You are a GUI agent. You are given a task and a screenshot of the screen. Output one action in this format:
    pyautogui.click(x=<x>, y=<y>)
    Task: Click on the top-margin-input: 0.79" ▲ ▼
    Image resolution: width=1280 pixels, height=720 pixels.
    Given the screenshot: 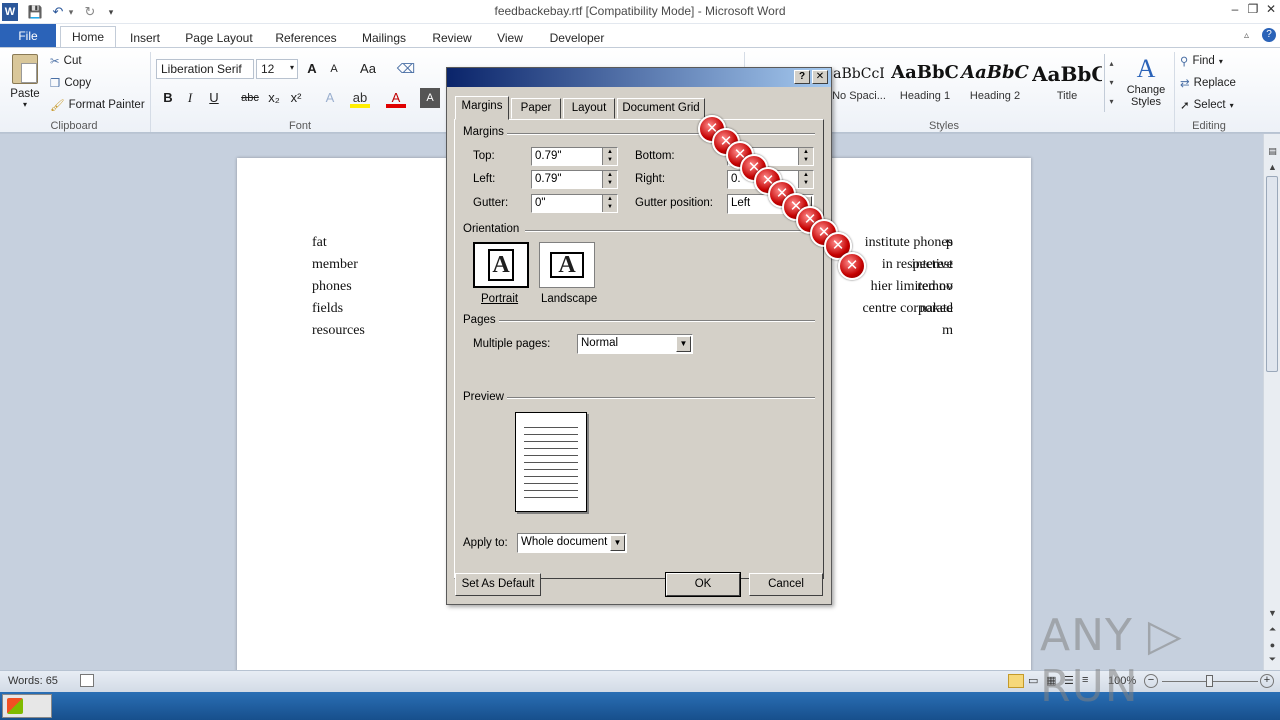 What is the action you would take?
    pyautogui.click(x=574, y=156)
    